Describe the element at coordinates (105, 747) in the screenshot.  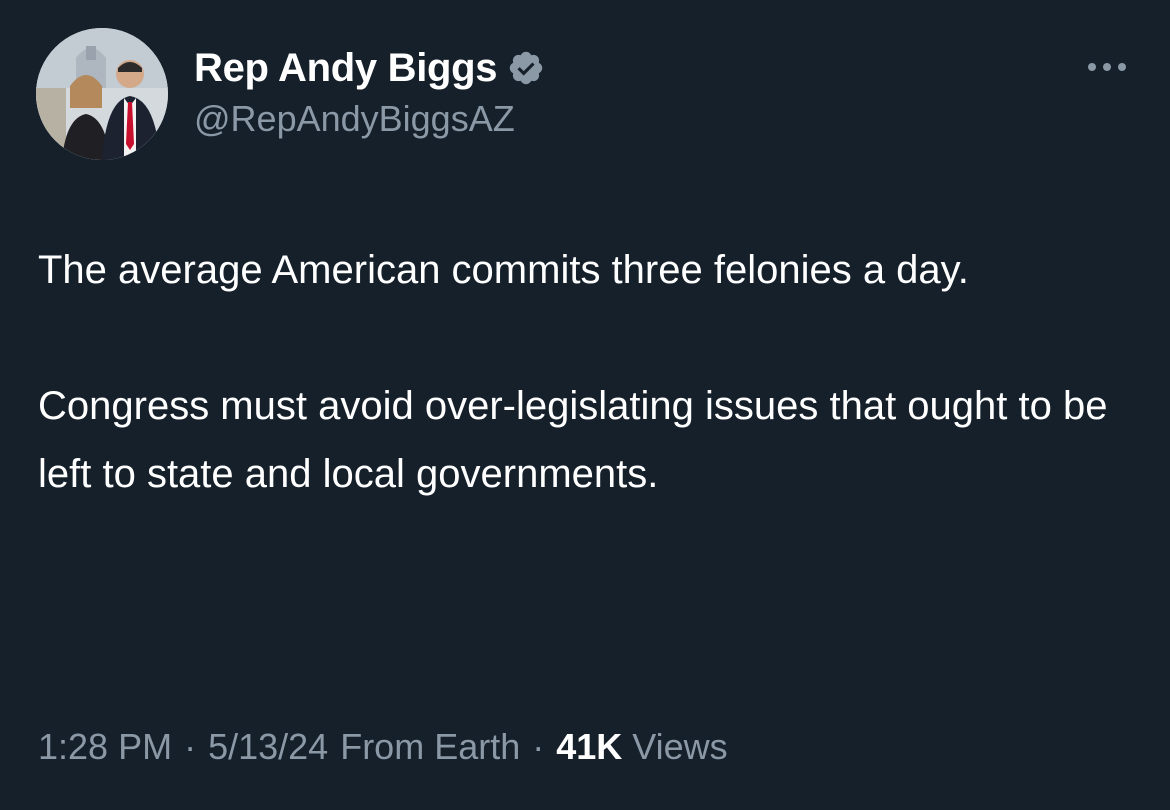
I see `tweet-time: 1:28 PM` at that location.